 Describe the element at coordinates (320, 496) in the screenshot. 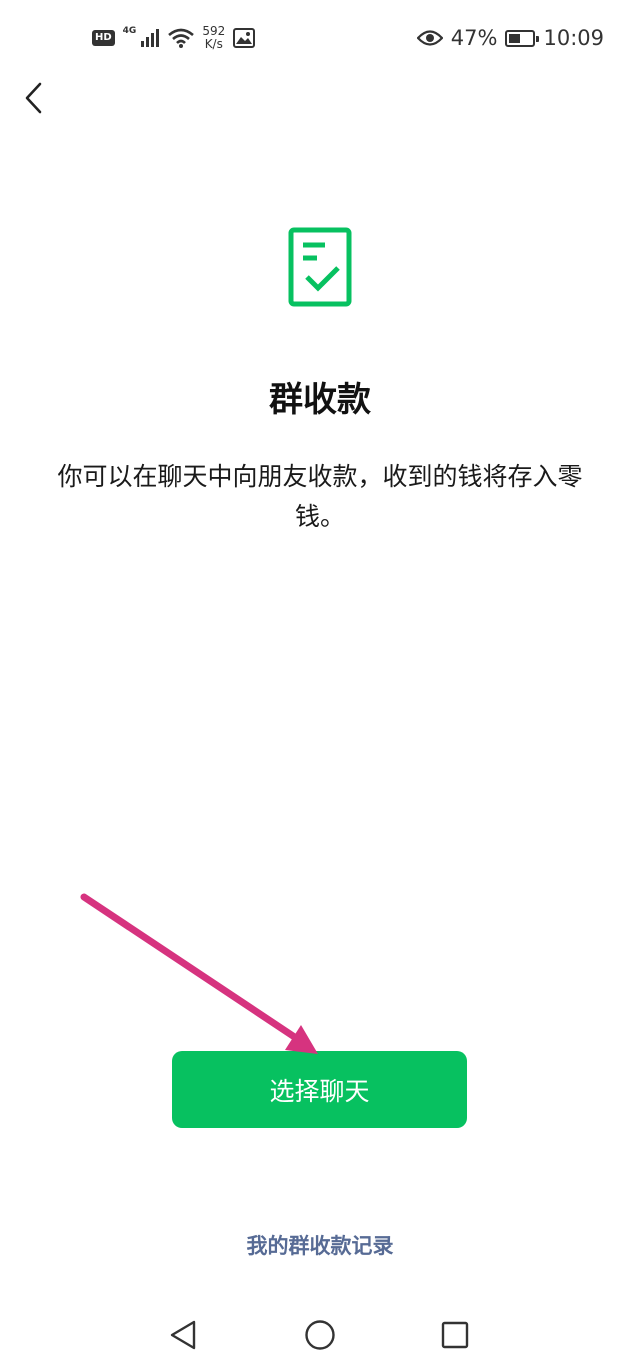

I see `description-text: 你可以在聊天中向朋友收款，收到的钱将存入零钱。` at that location.